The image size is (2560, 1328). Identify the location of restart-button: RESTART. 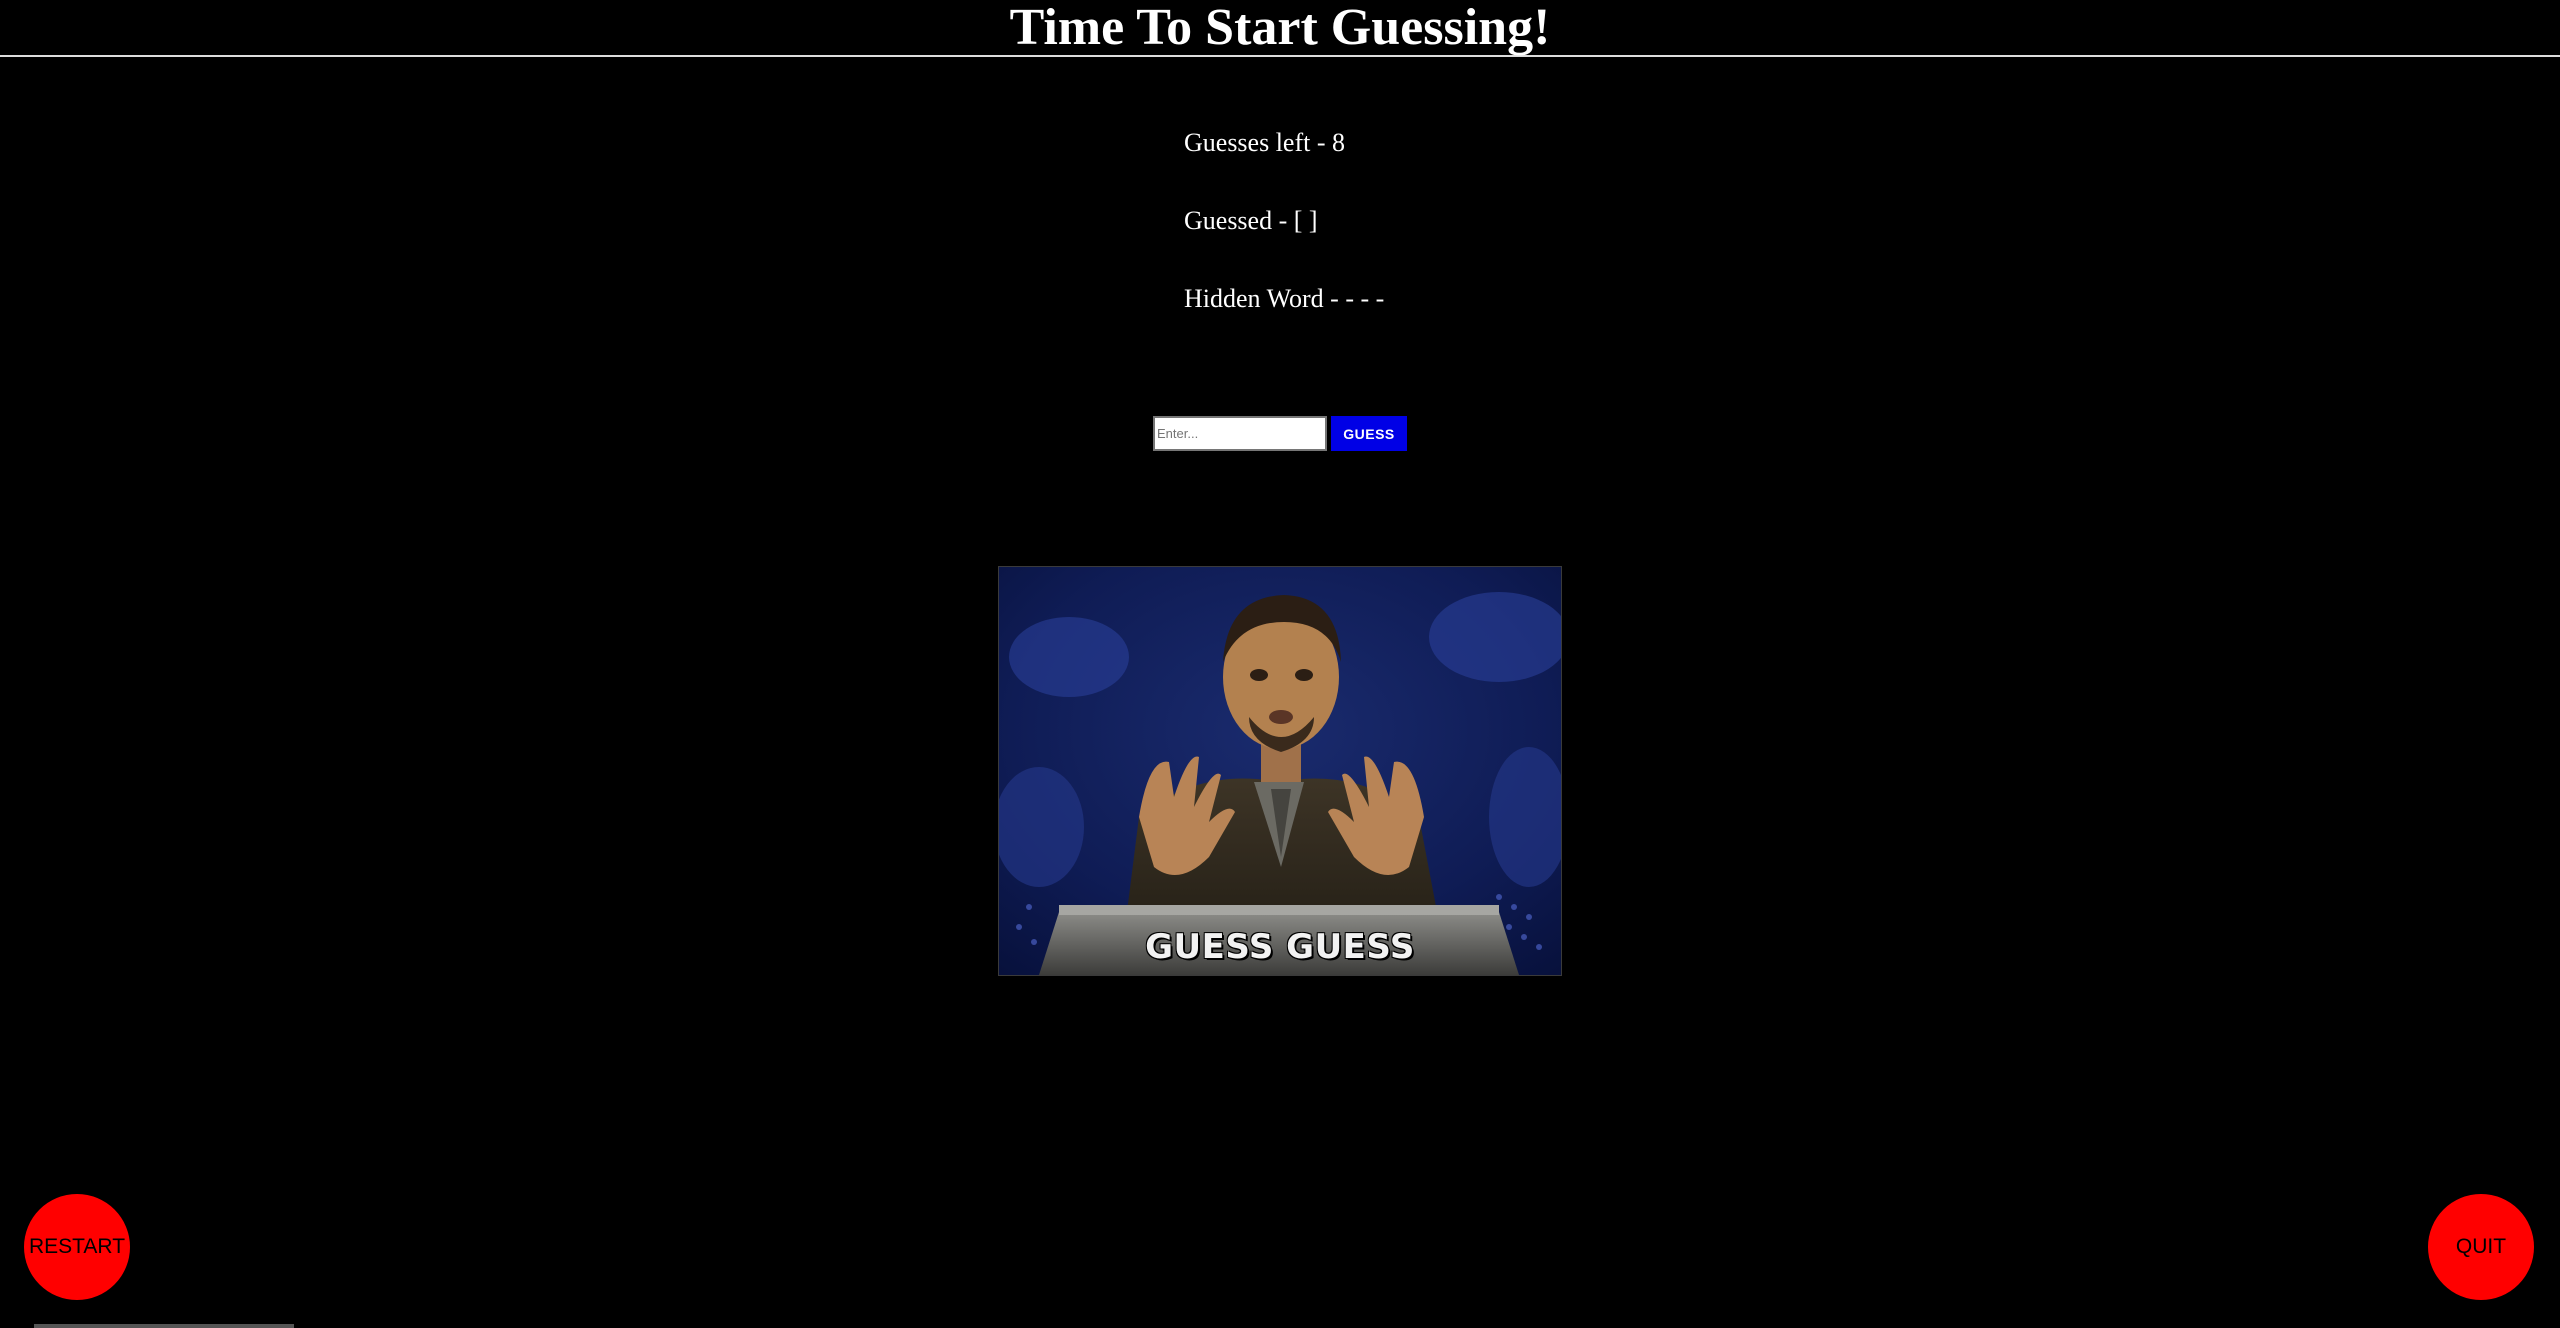
(77, 1247).